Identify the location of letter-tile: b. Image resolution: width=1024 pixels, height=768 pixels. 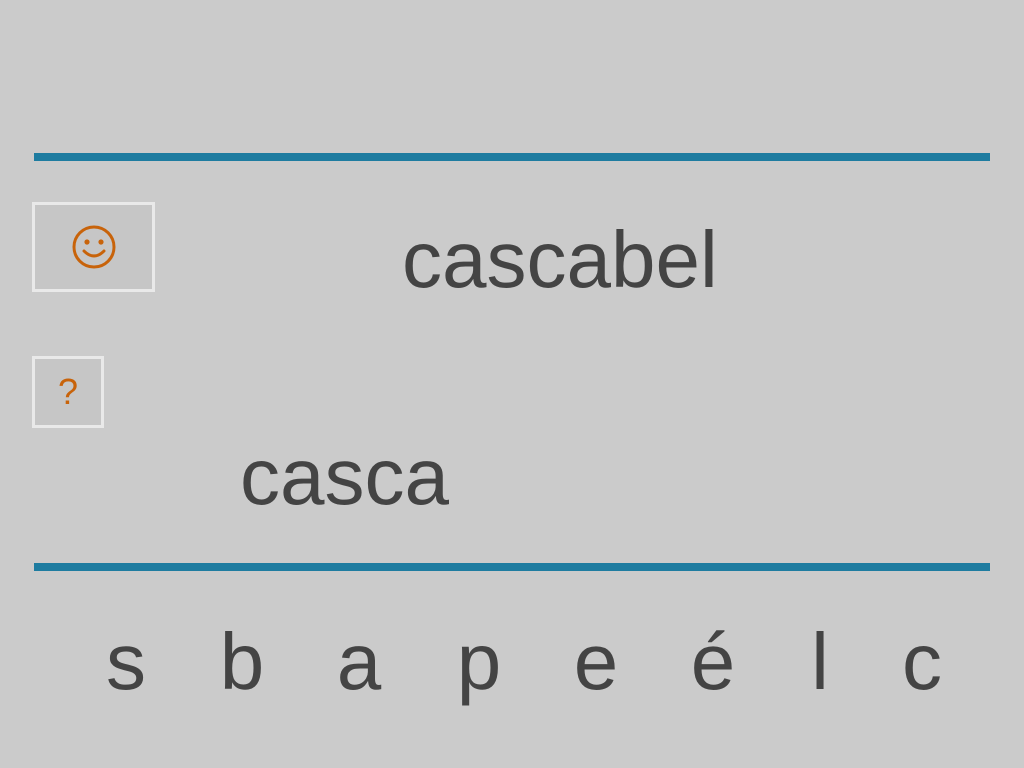
(242, 662).